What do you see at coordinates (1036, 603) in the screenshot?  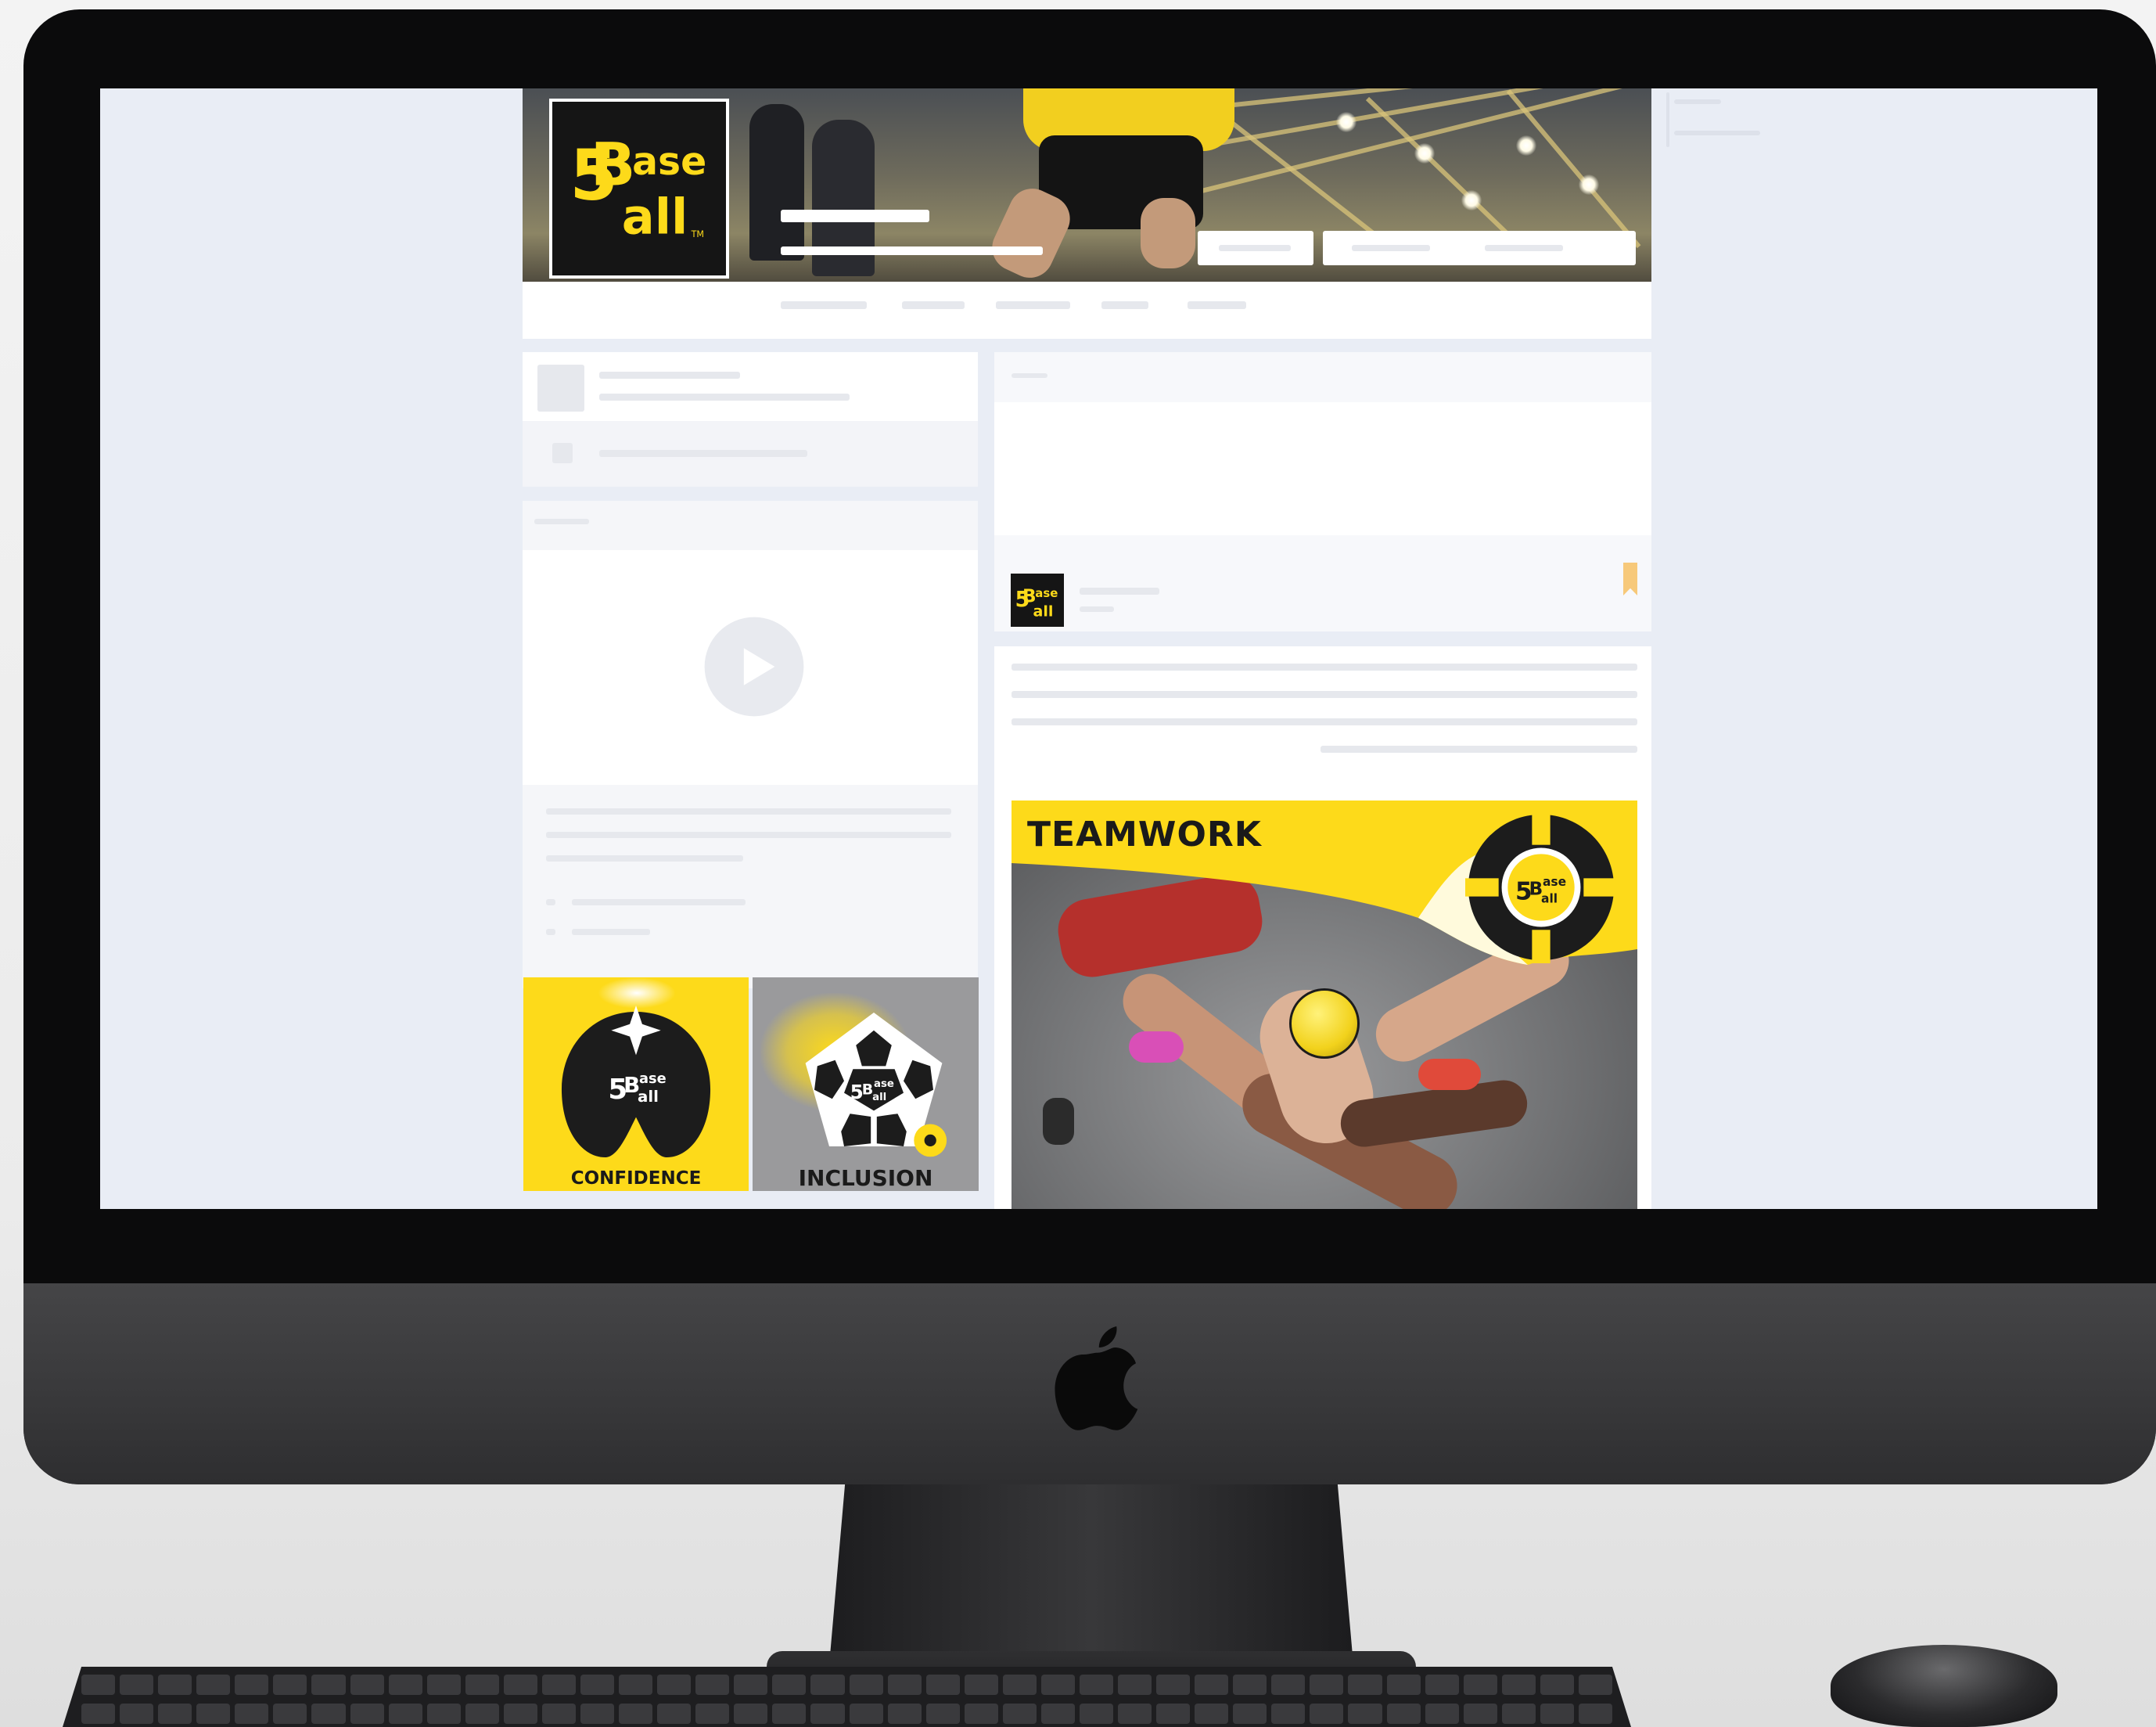 I see `brand-logo-small: 5 B ase all` at bounding box center [1036, 603].